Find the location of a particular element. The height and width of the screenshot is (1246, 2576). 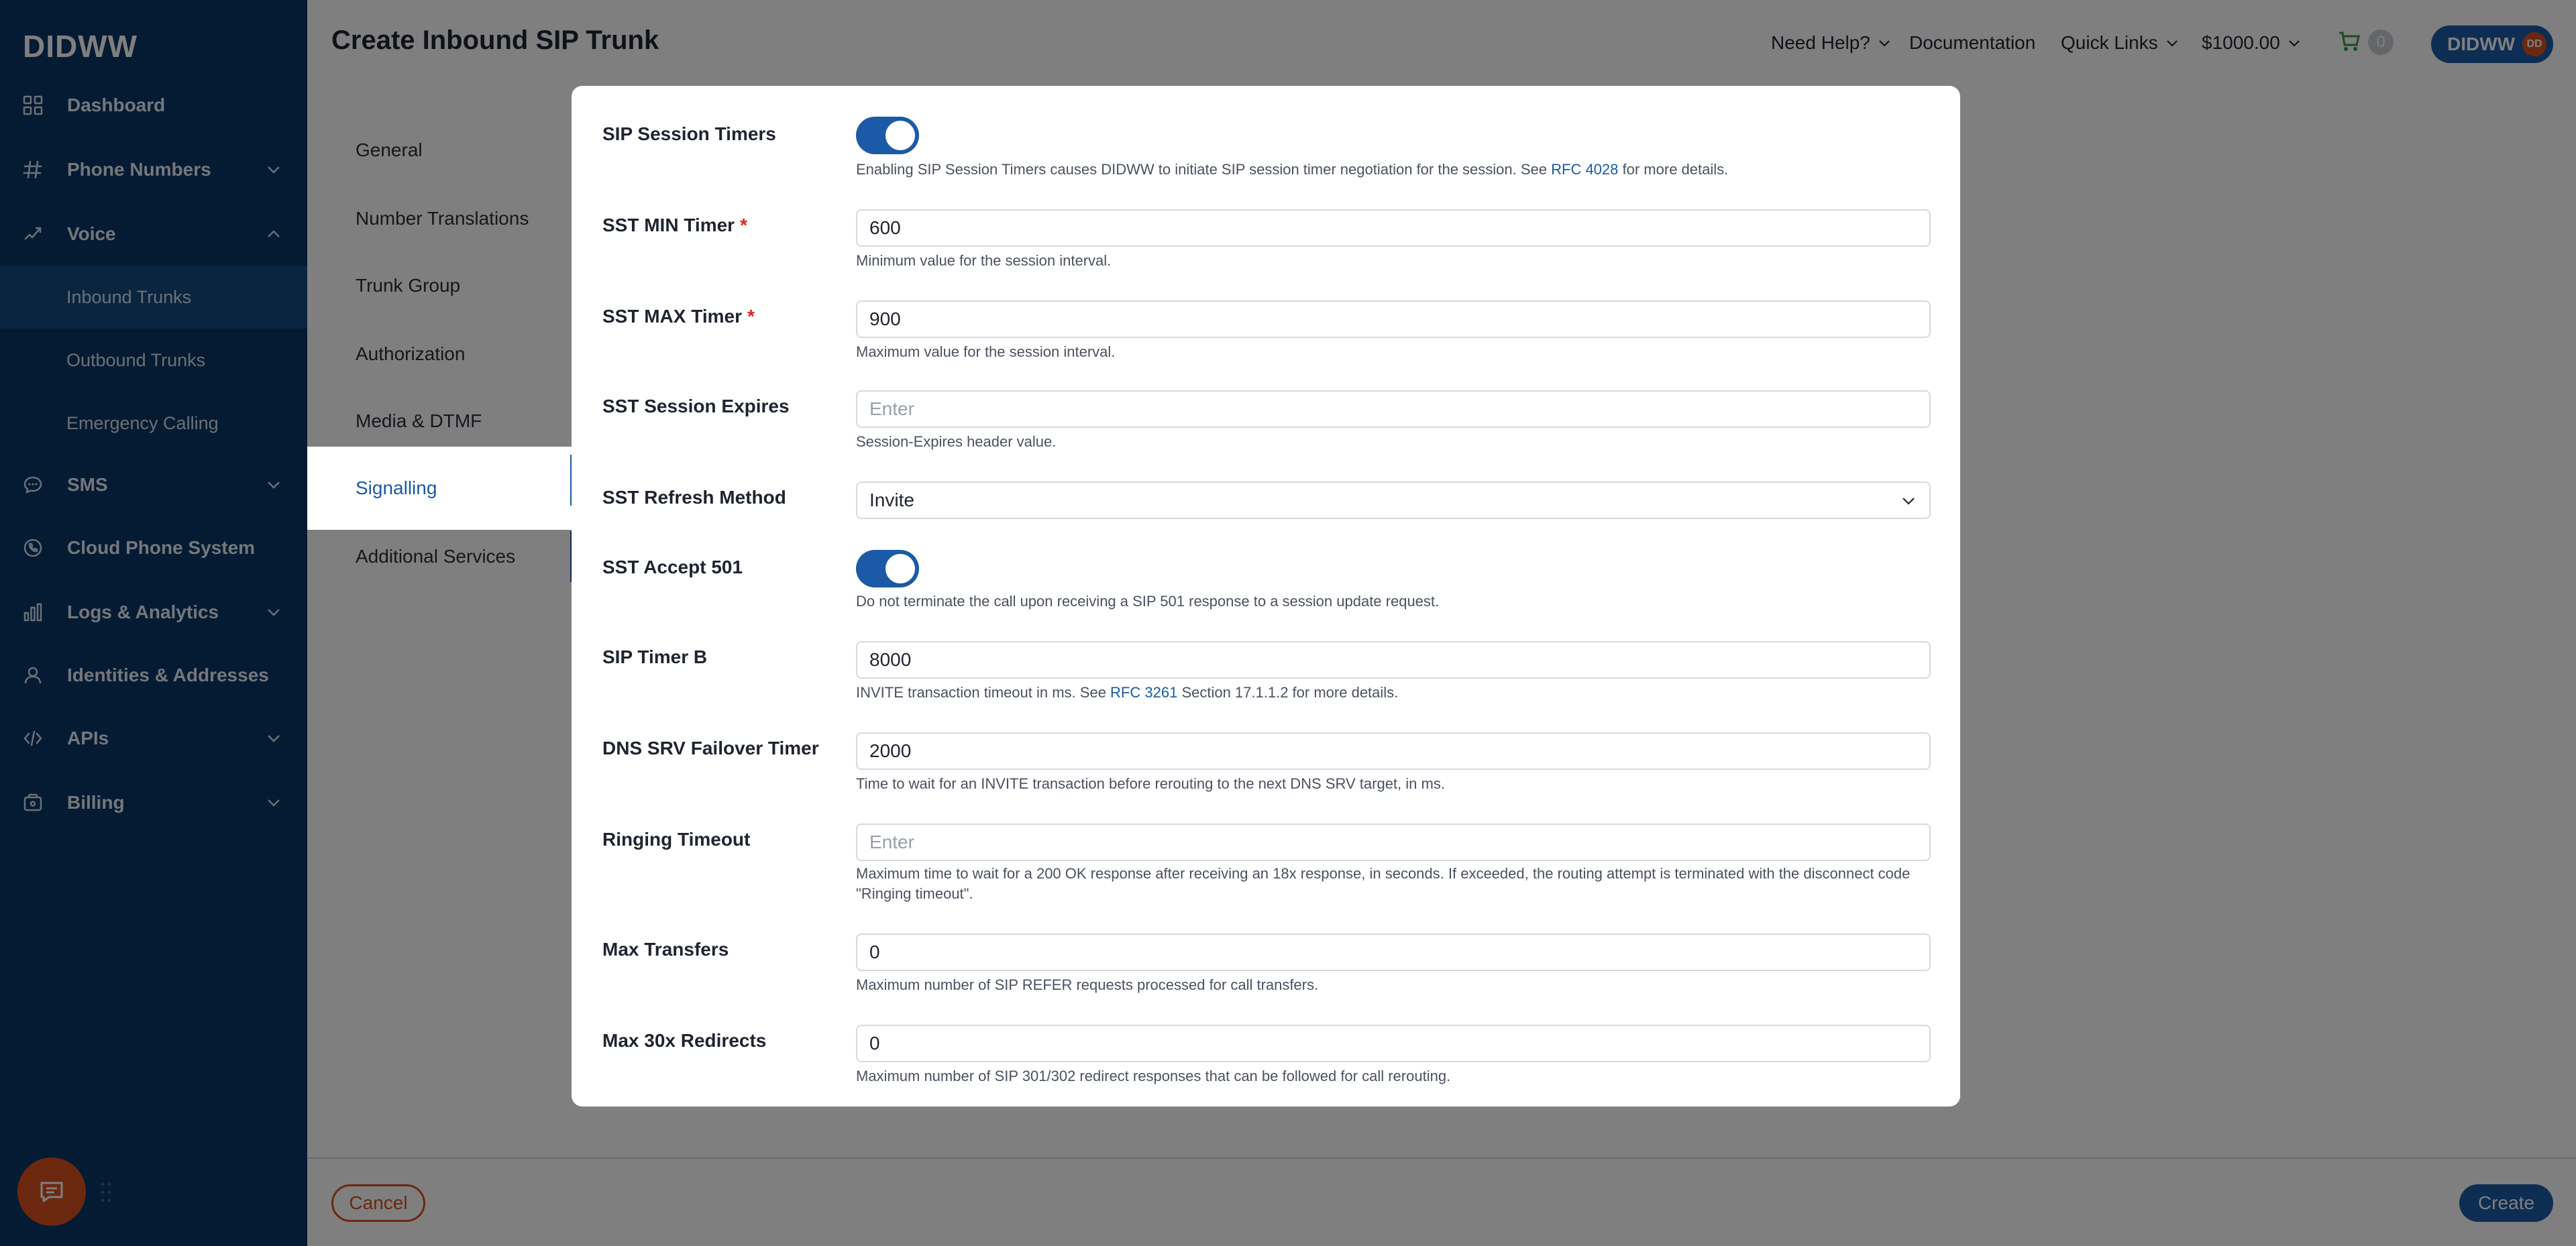

sip-timer-b-input: 8000 is located at coordinates (1393, 660).